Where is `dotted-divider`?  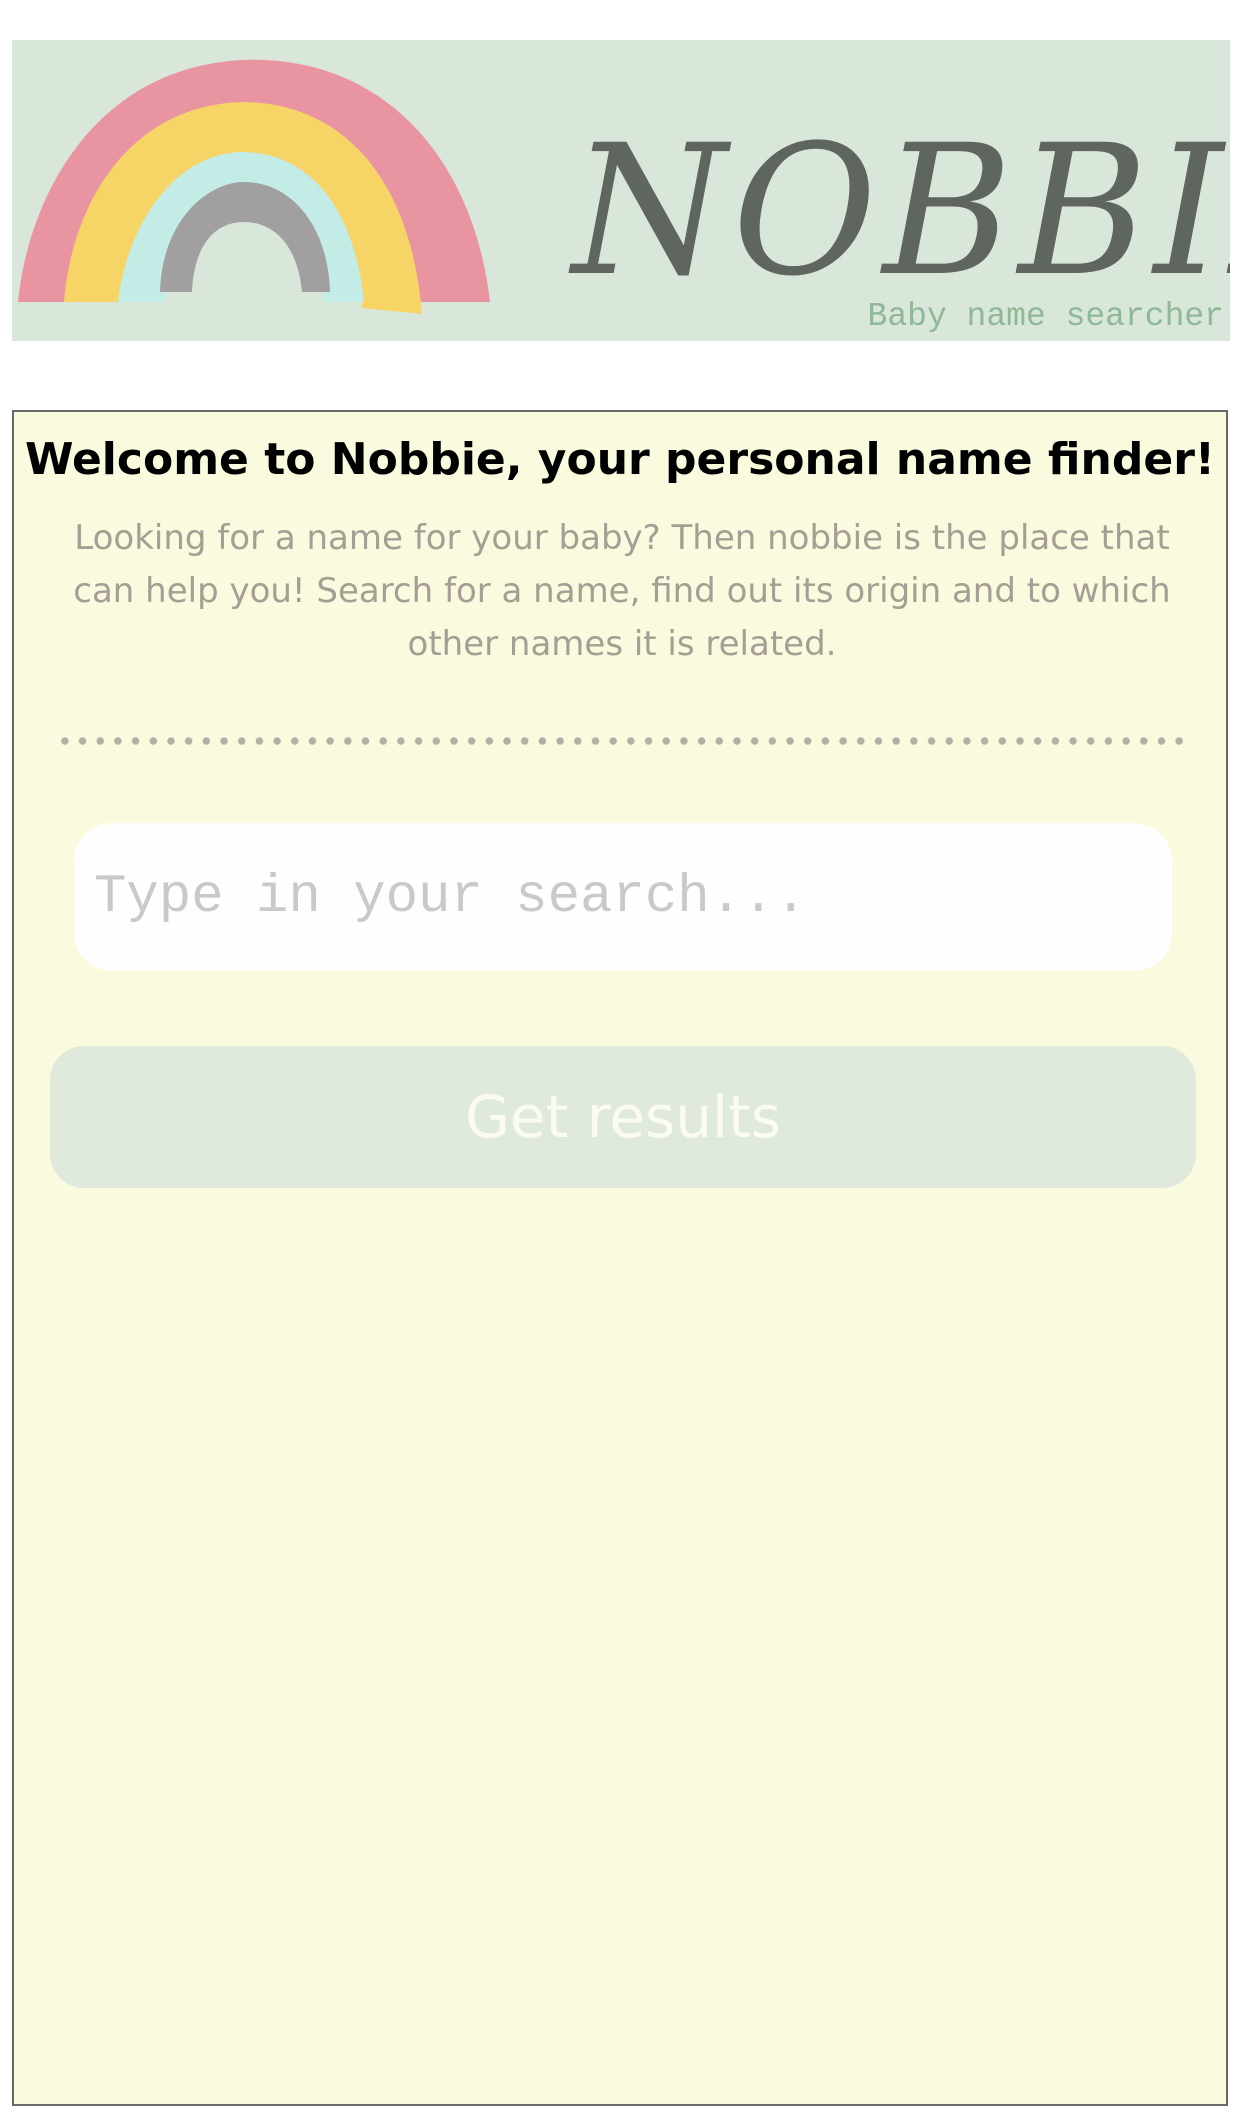
dotted-divider is located at coordinates (622, 741).